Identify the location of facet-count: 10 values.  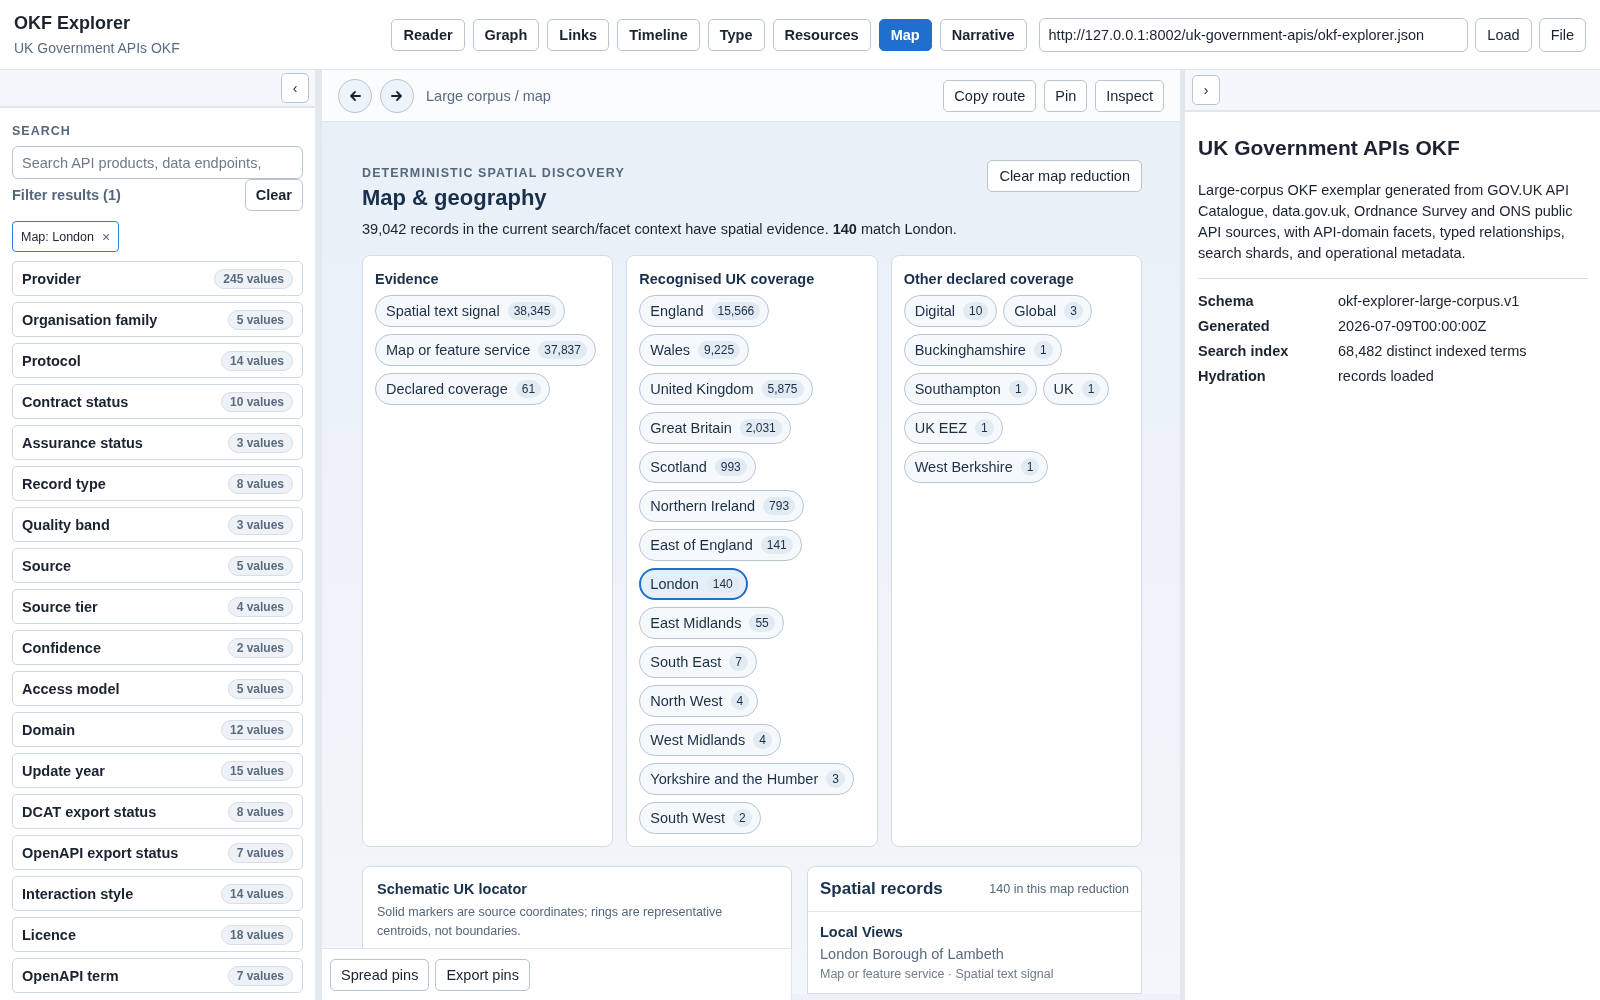
(256, 401).